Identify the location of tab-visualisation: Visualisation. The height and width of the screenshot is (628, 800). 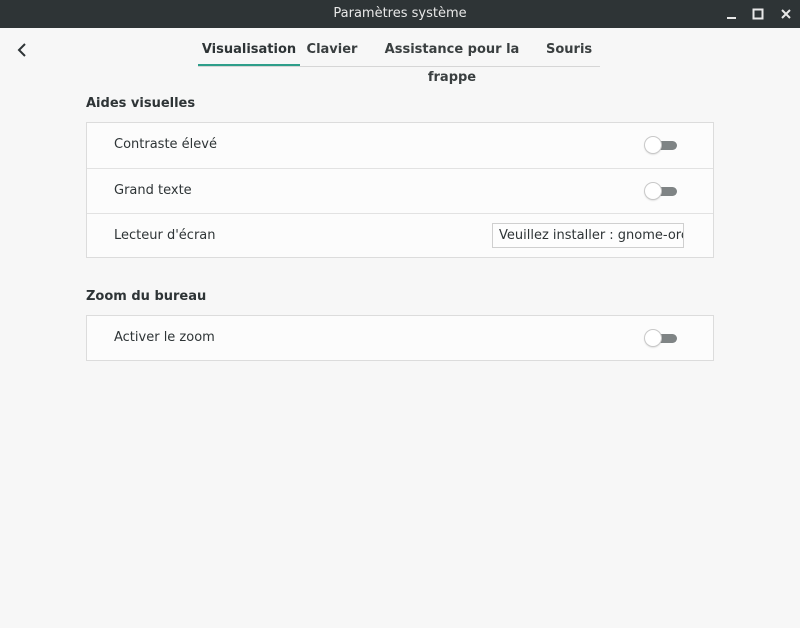
(249, 51).